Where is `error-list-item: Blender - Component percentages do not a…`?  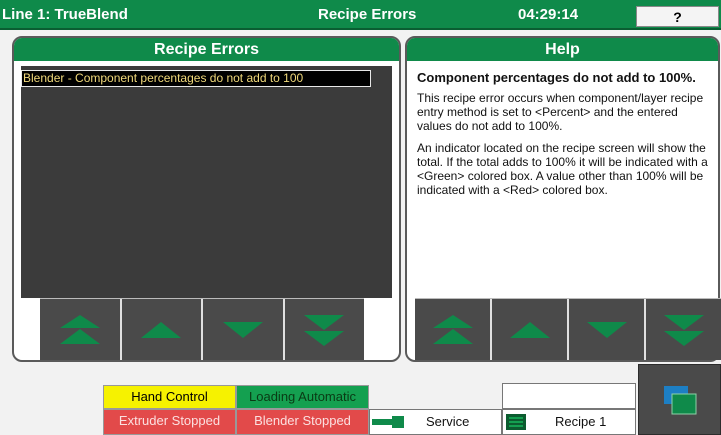
error-list-item: Blender - Component percentages do not a… is located at coordinates (196, 78).